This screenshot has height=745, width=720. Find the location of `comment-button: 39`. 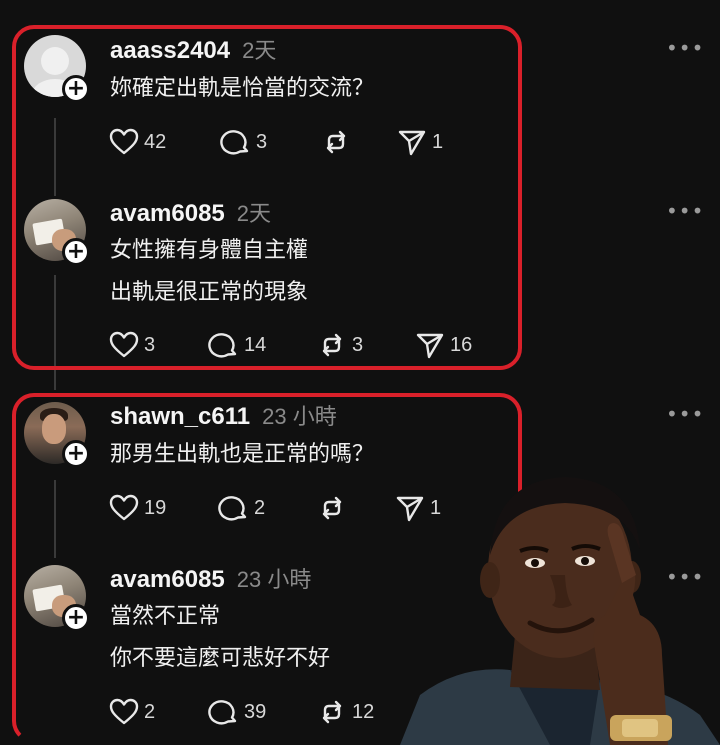

comment-button: 39 is located at coordinates (237, 712).